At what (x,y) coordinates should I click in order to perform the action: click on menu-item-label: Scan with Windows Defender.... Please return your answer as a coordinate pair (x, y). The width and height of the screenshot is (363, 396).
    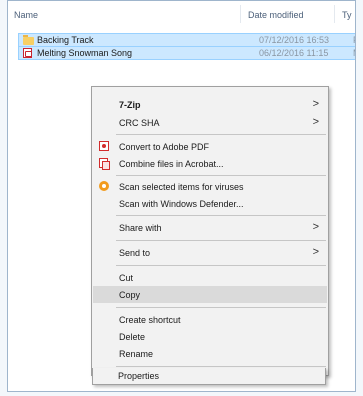
    Looking at the image, I should click on (181, 204).